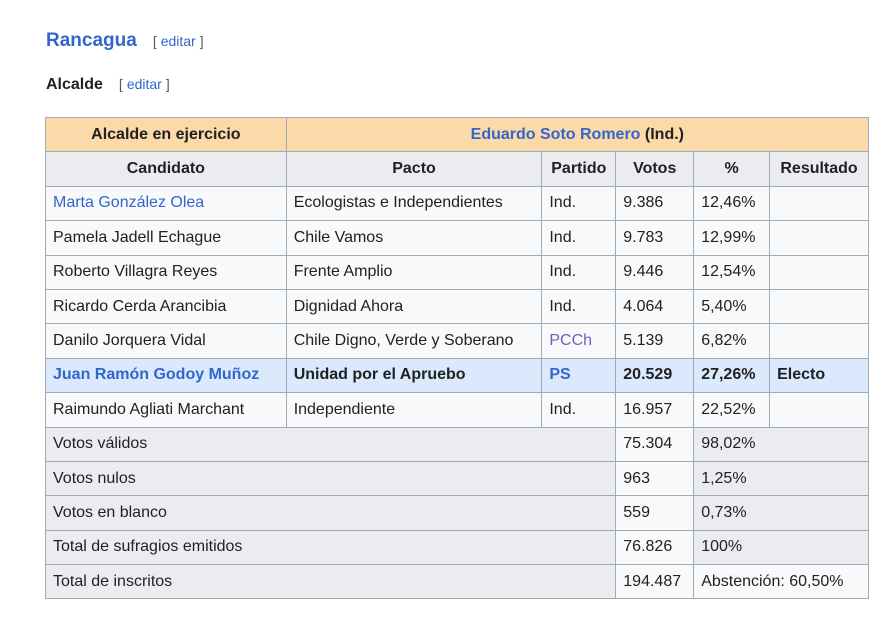 This screenshot has height=644, width=880. Describe the element at coordinates (414, 341) in the screenshot. I see `candidate-pact: Chile Digno, Verde y Soberano` at that location.